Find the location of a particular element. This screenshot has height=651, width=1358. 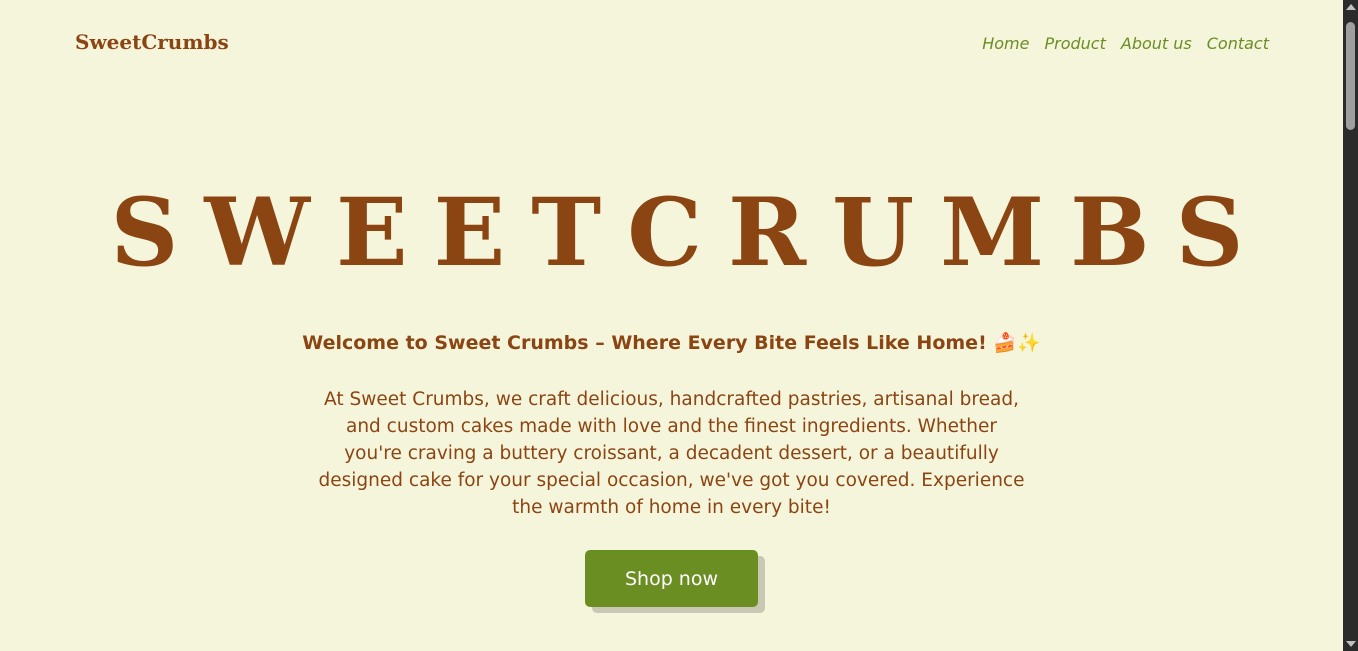

scroll-down-arrow-icon is located at coordinates (1351, 644).